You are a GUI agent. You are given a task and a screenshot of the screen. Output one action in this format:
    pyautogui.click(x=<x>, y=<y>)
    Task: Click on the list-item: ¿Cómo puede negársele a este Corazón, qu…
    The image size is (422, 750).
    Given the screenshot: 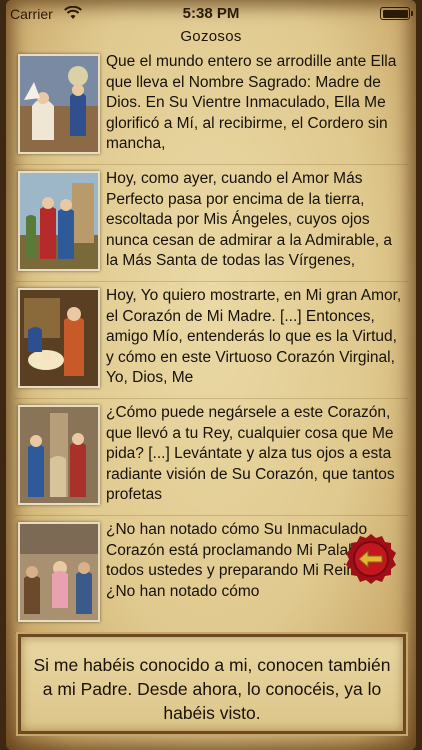 What is the action you would take?
    pyautogui.click(x=211, y=458)
    